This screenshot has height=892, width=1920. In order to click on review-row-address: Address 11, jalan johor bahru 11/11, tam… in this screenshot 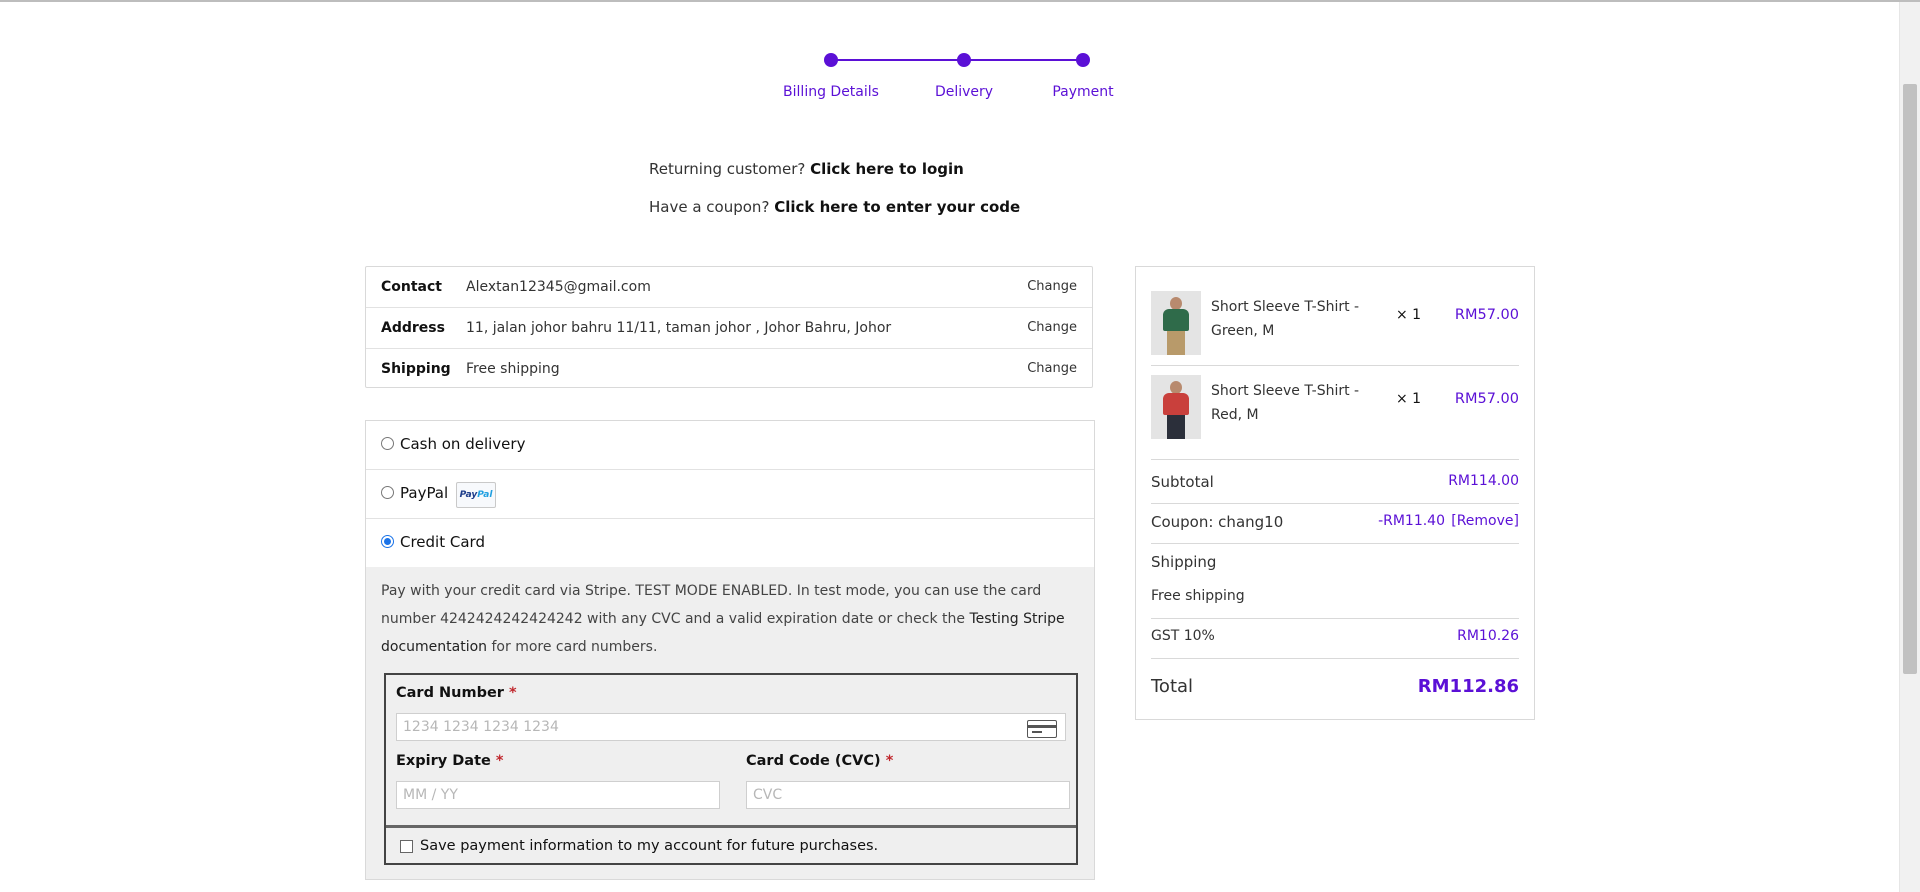, I will do `click(729, 328)`.